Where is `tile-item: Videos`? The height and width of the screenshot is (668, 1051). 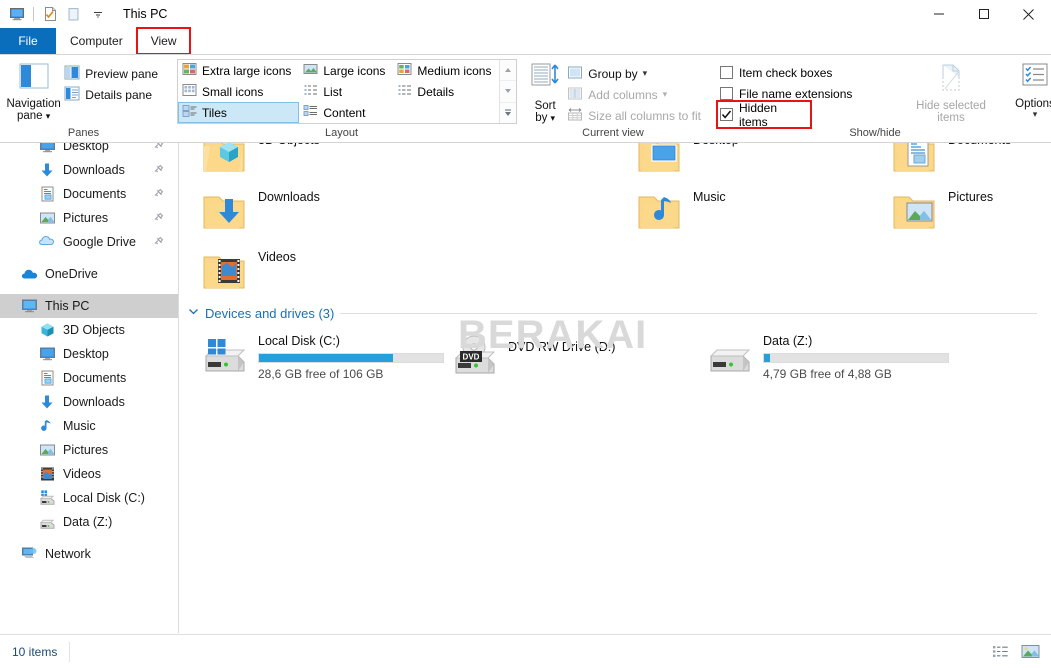 tile-item: Videos is located at coordinates (248, 272).